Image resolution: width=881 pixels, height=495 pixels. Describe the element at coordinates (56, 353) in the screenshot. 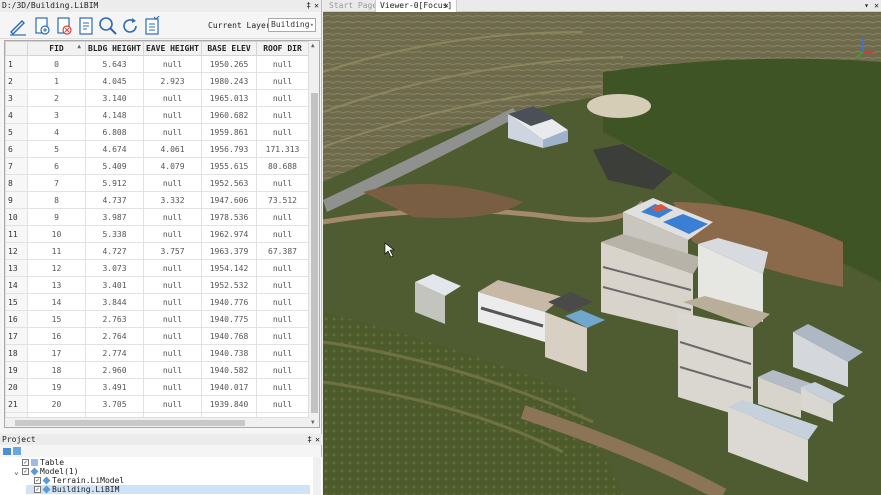

I see `table-cell: 17` at that location.